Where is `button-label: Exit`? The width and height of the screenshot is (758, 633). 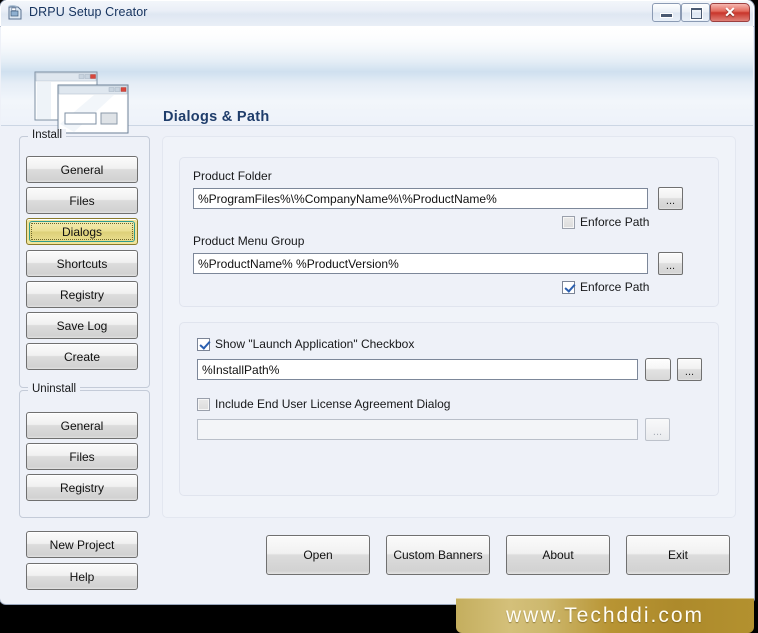 button-label: Exit is located at coordinates (677, 555).